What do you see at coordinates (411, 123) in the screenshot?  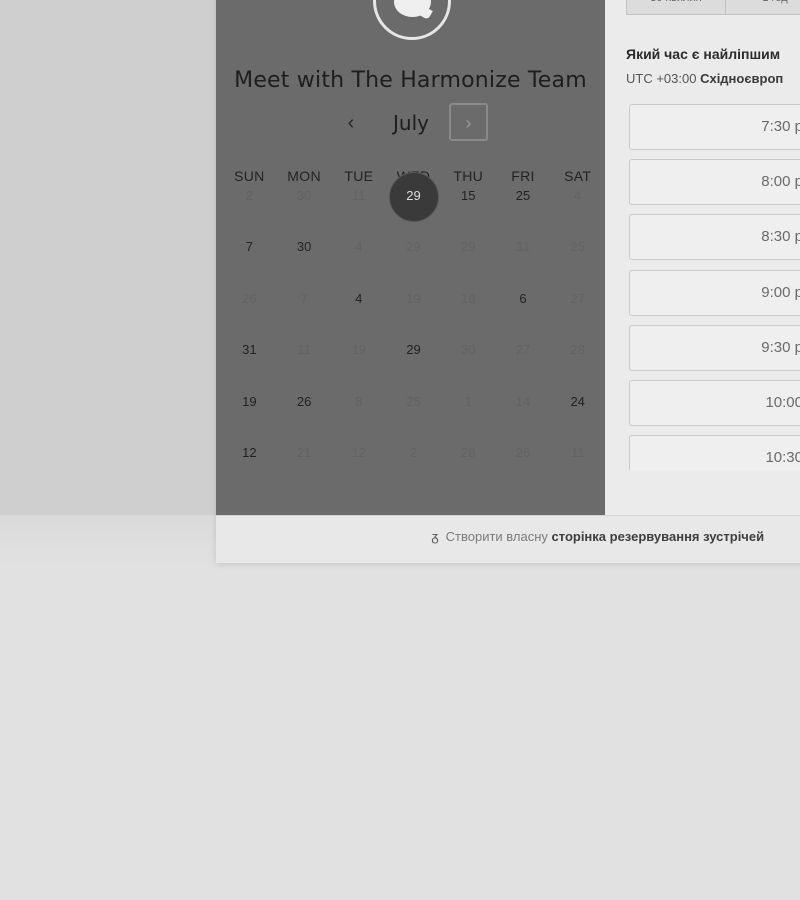 I see `month-label: July` at bounding box center [411, 123].